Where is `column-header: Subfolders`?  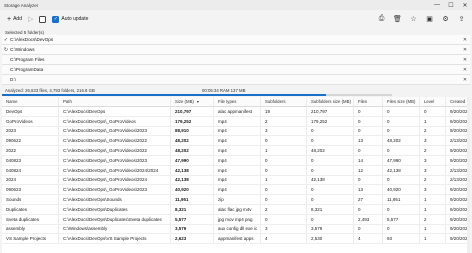
column-header: Subfolders is located at coordinates (284, 101).